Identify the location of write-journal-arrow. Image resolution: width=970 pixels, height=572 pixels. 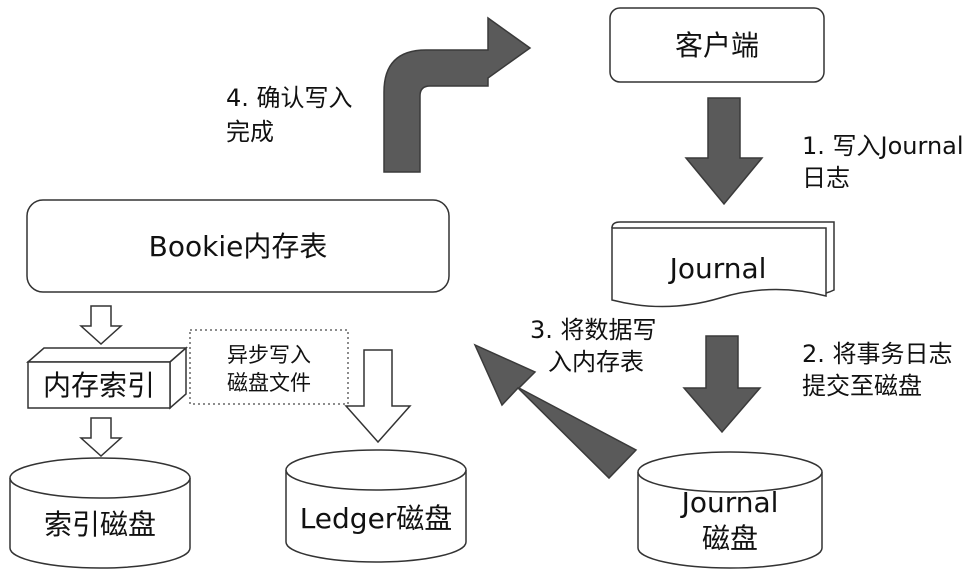
(724, 151).